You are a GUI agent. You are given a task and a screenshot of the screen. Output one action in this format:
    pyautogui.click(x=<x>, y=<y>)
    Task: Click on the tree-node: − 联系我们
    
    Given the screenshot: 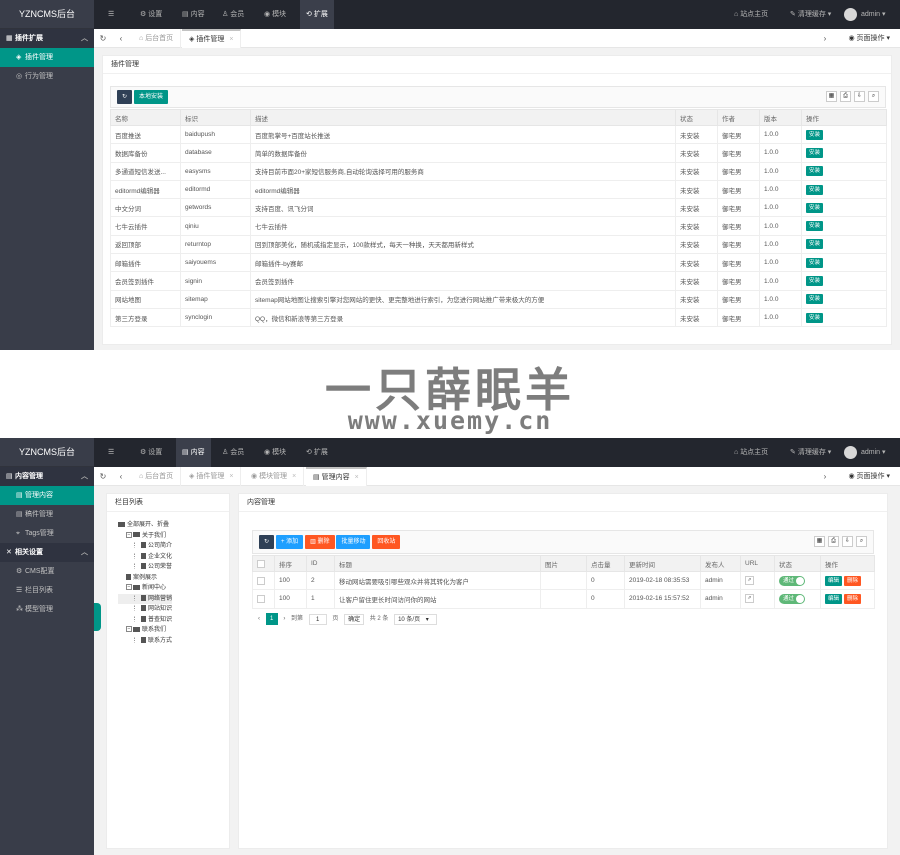 What is the action you would take?
    pyautogui.click(x=145, y=630)
    